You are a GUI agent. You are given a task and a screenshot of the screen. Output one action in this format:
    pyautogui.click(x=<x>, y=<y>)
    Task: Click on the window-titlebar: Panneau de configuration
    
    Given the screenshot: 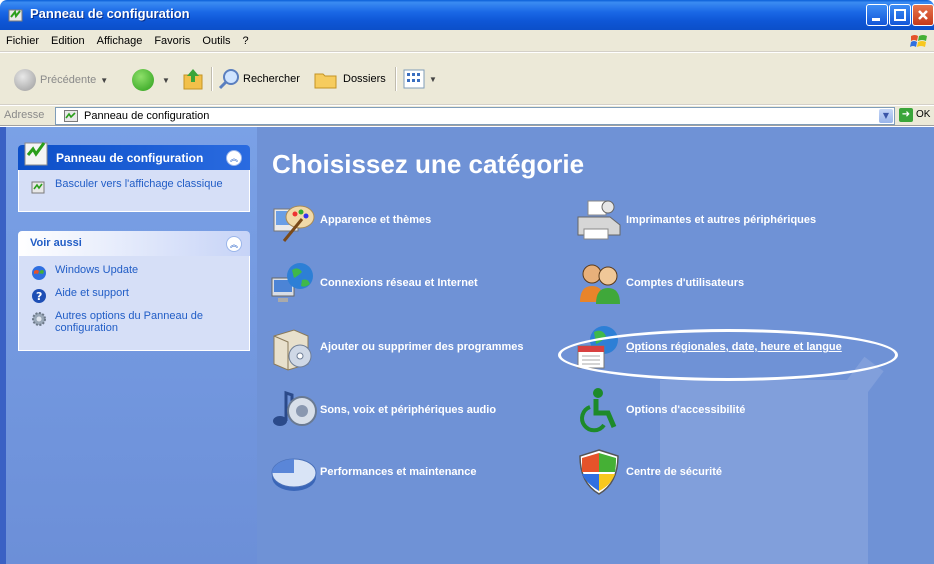 What is the action you would take?
    pyautogui.click(x=467, y=15)
    